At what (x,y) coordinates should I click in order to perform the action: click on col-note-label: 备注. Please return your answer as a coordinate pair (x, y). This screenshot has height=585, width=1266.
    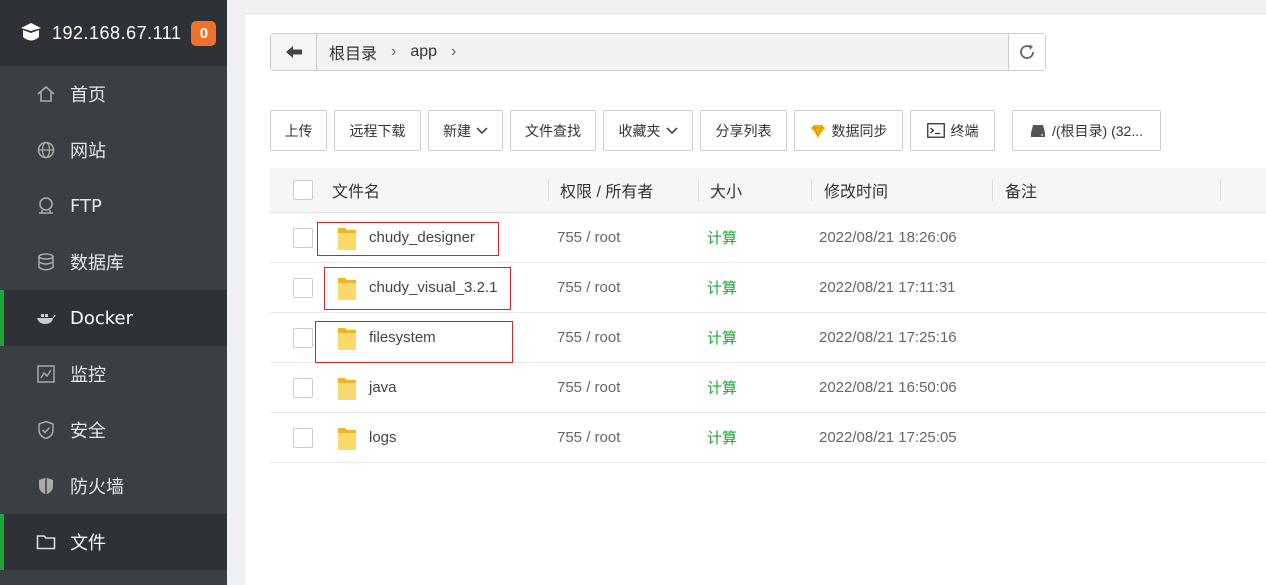
    Looking at the image, I should click on (1021, 192).